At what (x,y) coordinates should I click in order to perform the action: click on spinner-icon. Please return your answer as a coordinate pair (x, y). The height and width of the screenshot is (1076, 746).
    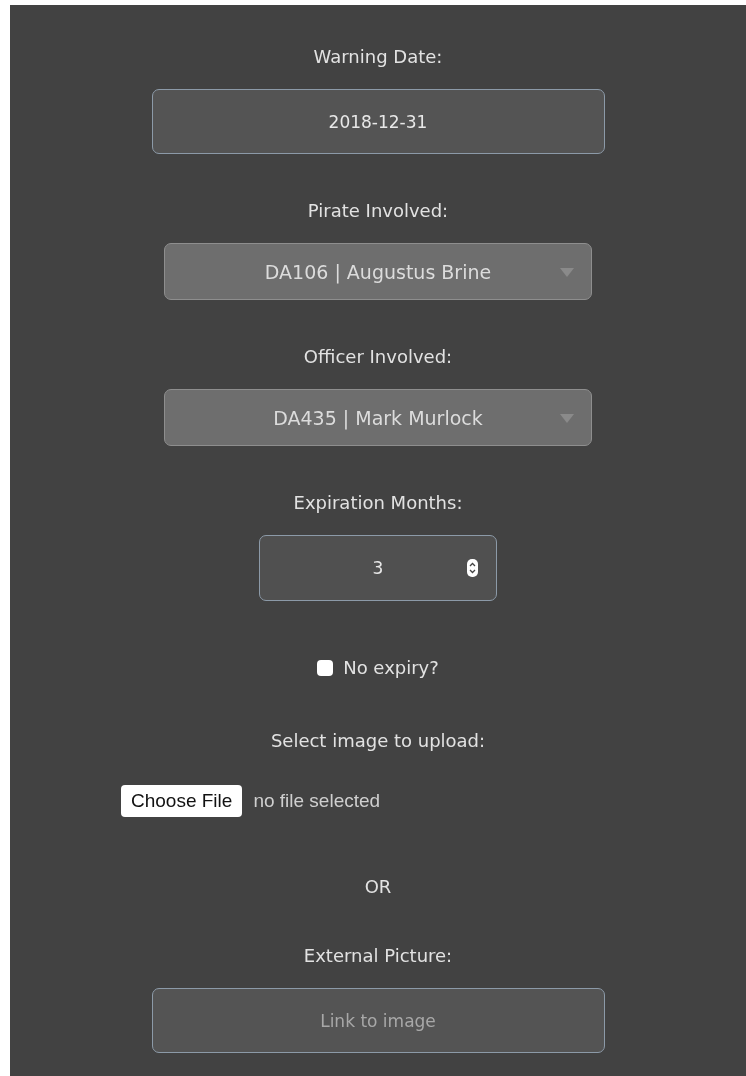
    Looking at the image, I should click on (472, 568).